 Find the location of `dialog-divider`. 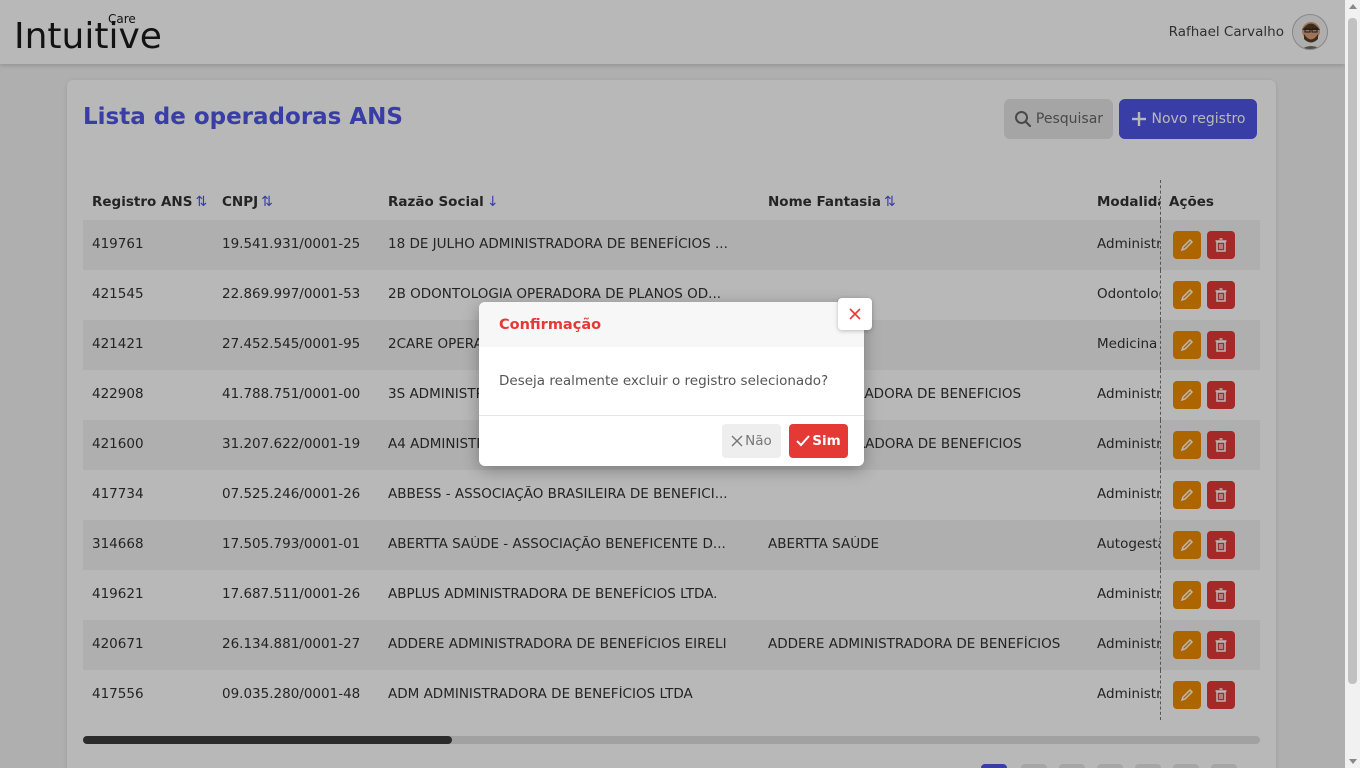

dialog-divider is located at coordinates (671, 415).